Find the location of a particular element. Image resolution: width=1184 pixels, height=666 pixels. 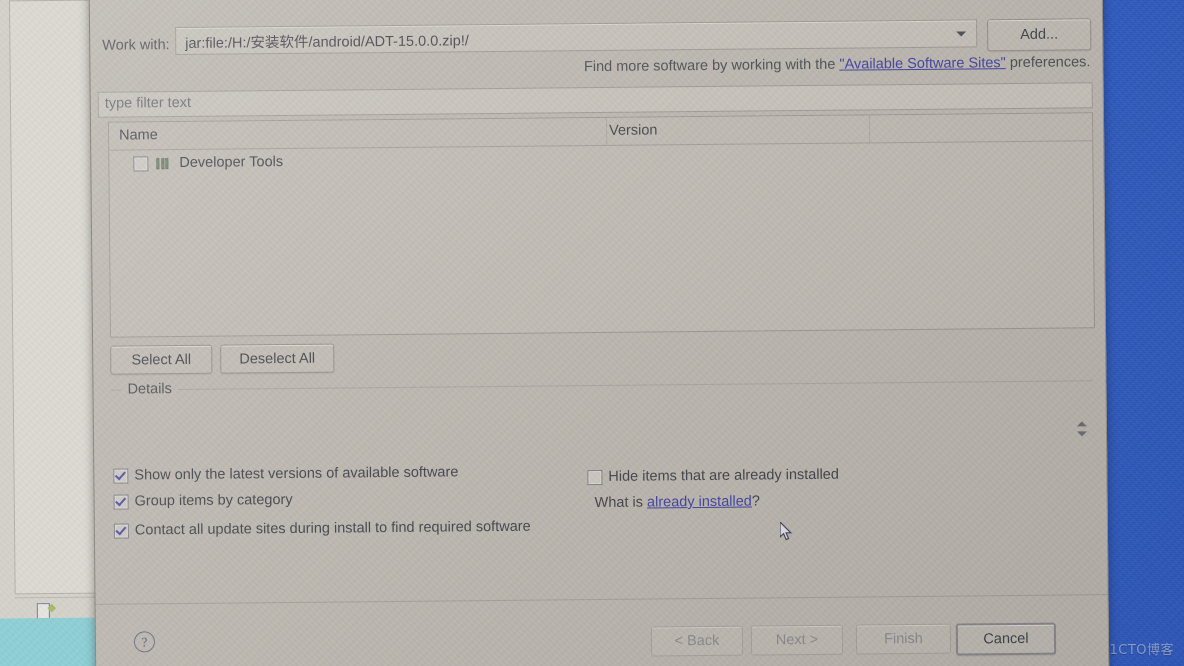

footer-separator is located at coordinates (601, 599).